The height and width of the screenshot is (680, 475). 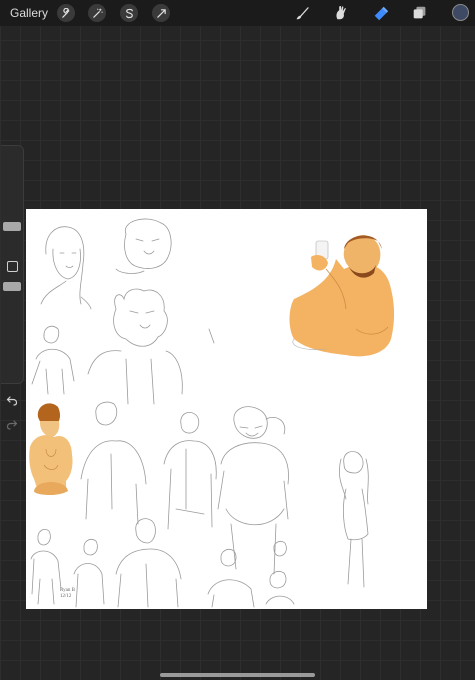 I want to click on layers-tool, so click(x=420, y=13).